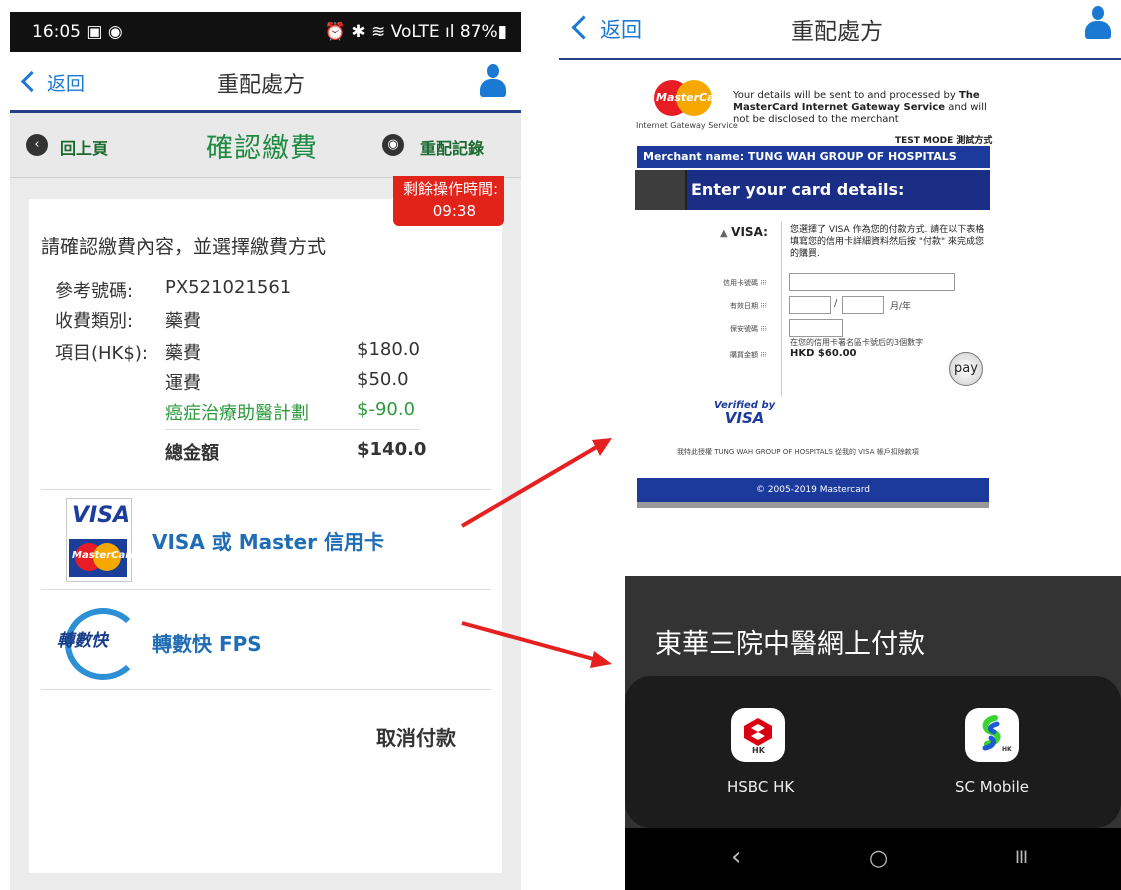 The image size is (1121, 890). I want to click on arrowhead-icon, so click(601, 659).